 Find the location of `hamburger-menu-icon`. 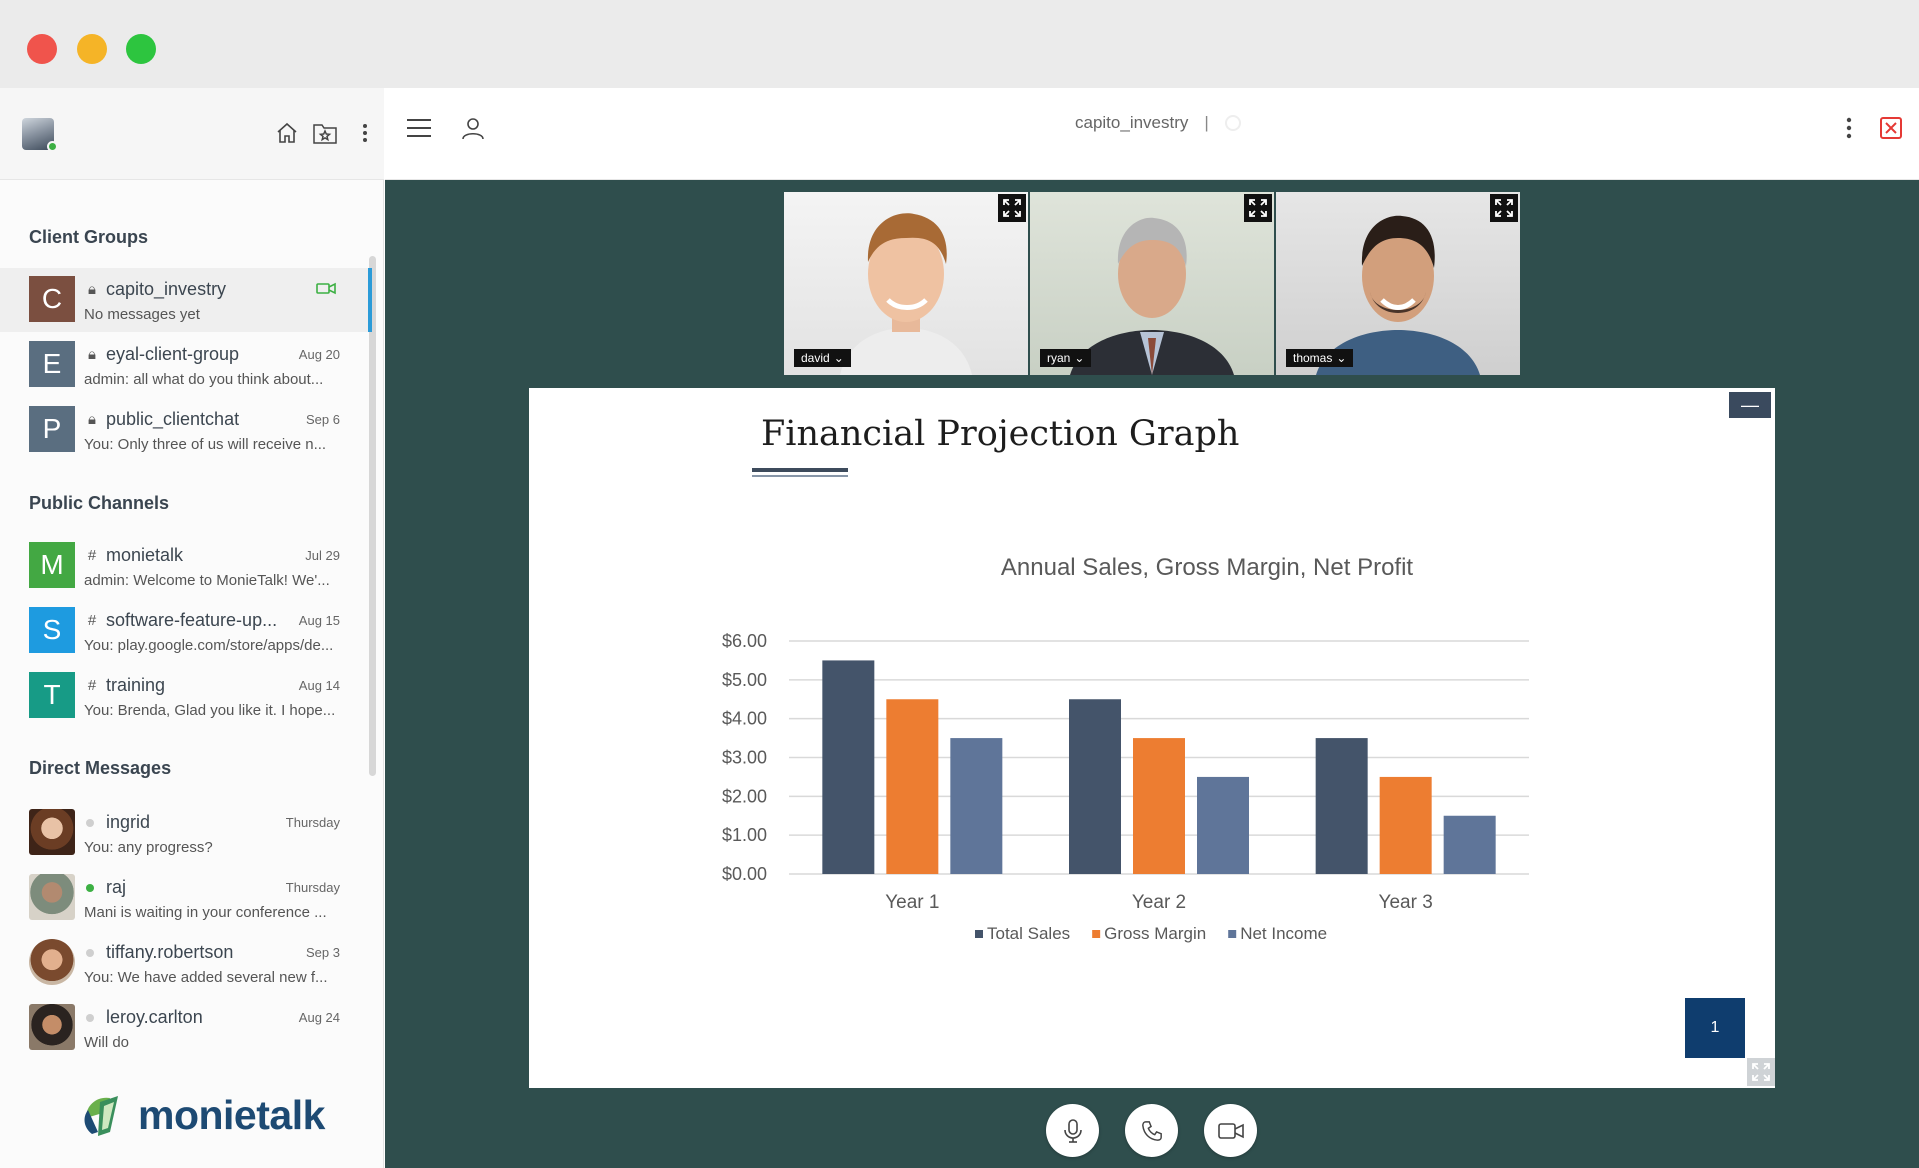

hamburger-menu-icon is located at coordinates (419, 128).